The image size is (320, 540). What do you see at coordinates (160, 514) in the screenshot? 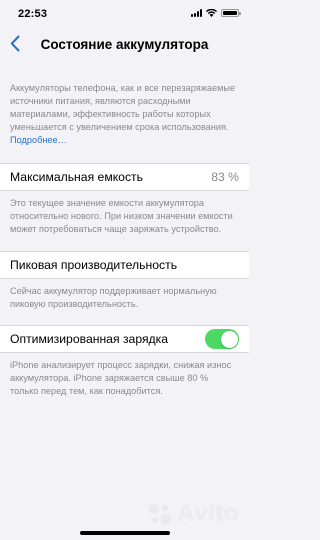
I see `avito-logo-icon` at bounding box center [160, 514].